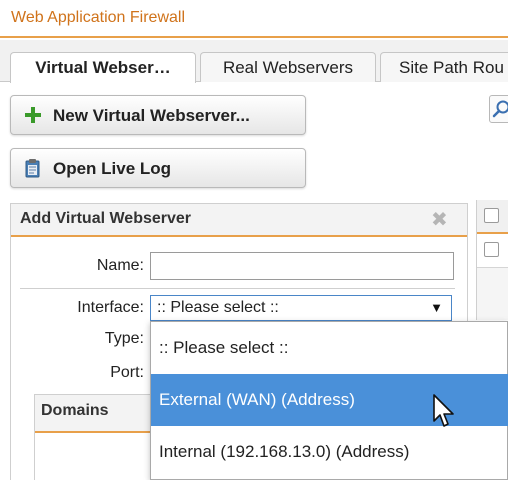  Describe the element at coordinates (239, 220) in the screenshot. I see `dialog-header: Add Virtual Webserver ✖` at that location.